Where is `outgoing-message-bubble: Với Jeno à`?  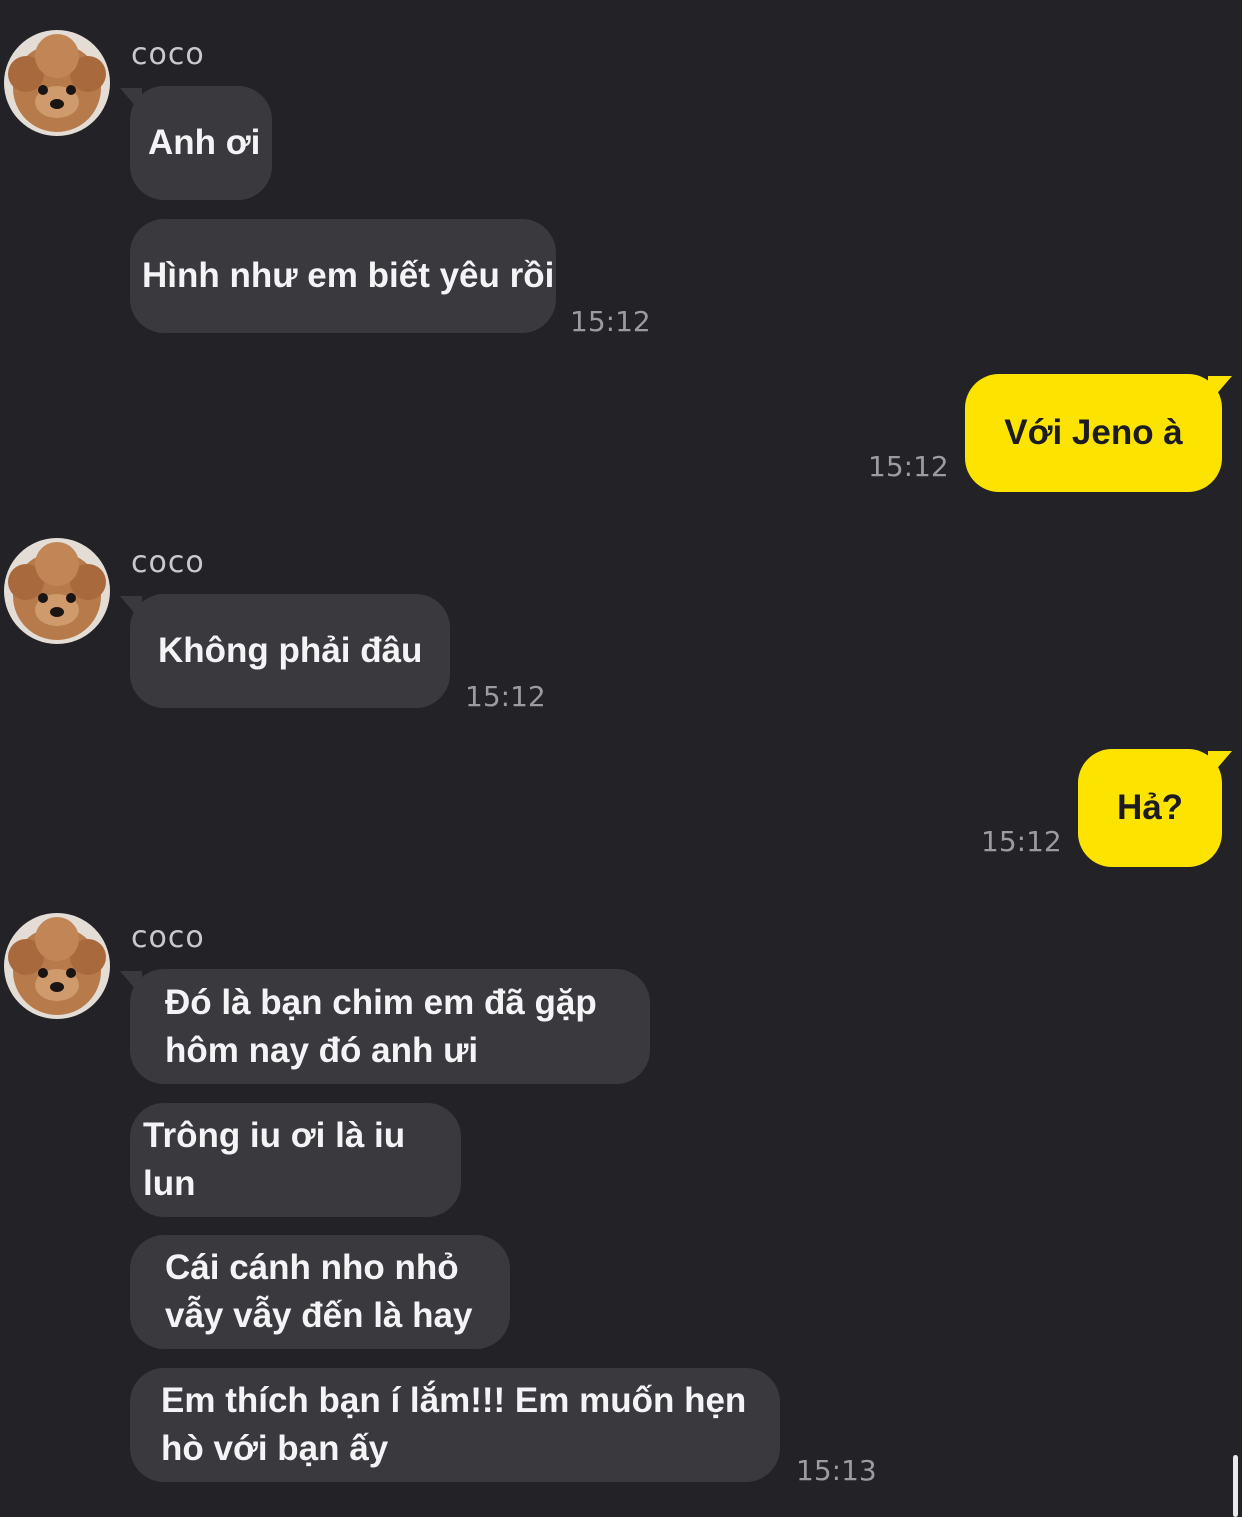
outgoing-message-bubble: Với Jeno à is located at coordinates (1098, 433).